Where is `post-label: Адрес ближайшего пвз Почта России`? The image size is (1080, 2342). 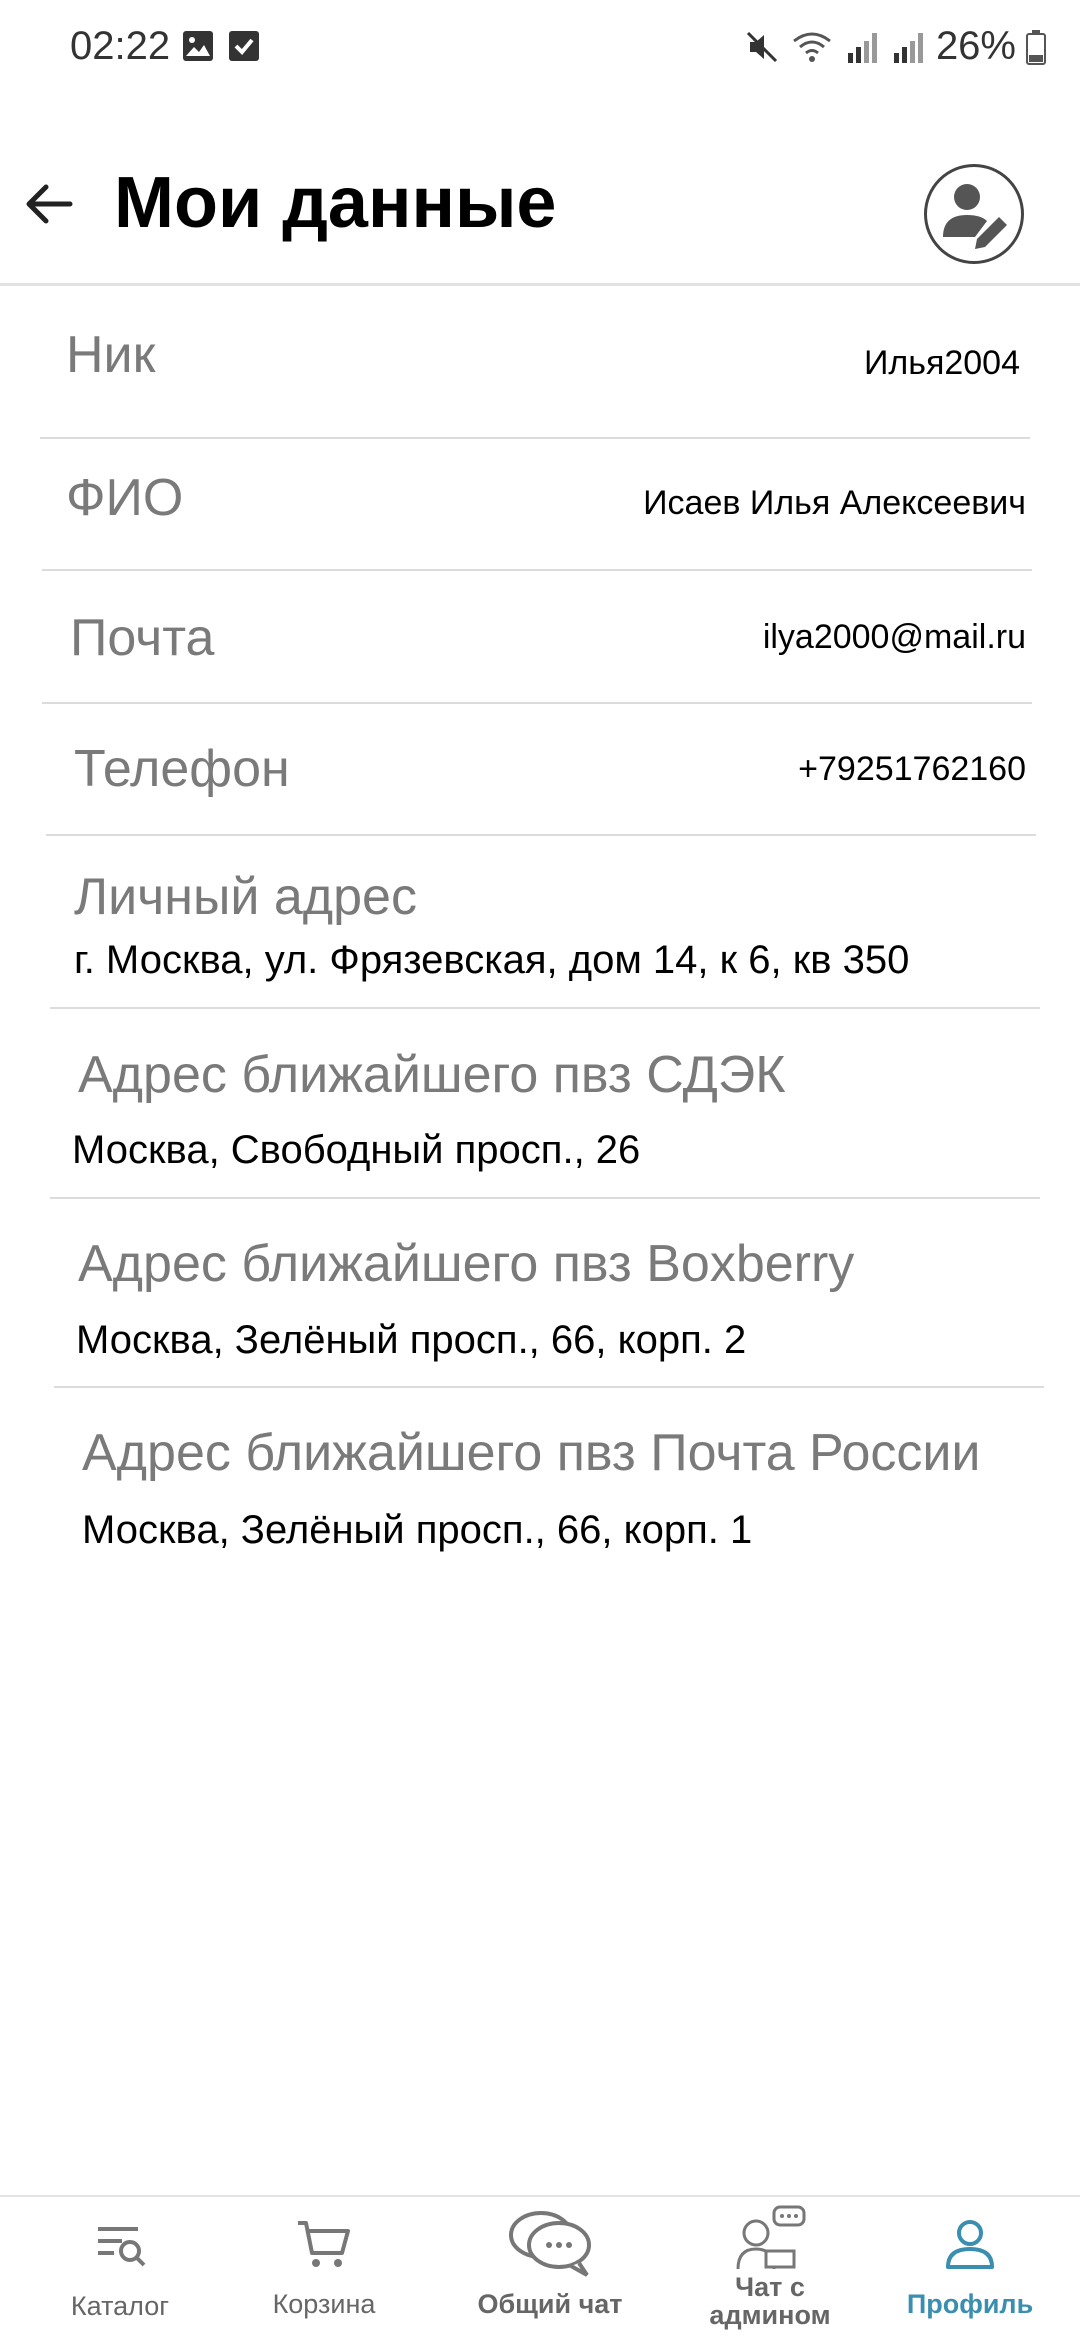
post-label: Адрес ближайшего пвз Почта России is located at coordinates (531, 1453).